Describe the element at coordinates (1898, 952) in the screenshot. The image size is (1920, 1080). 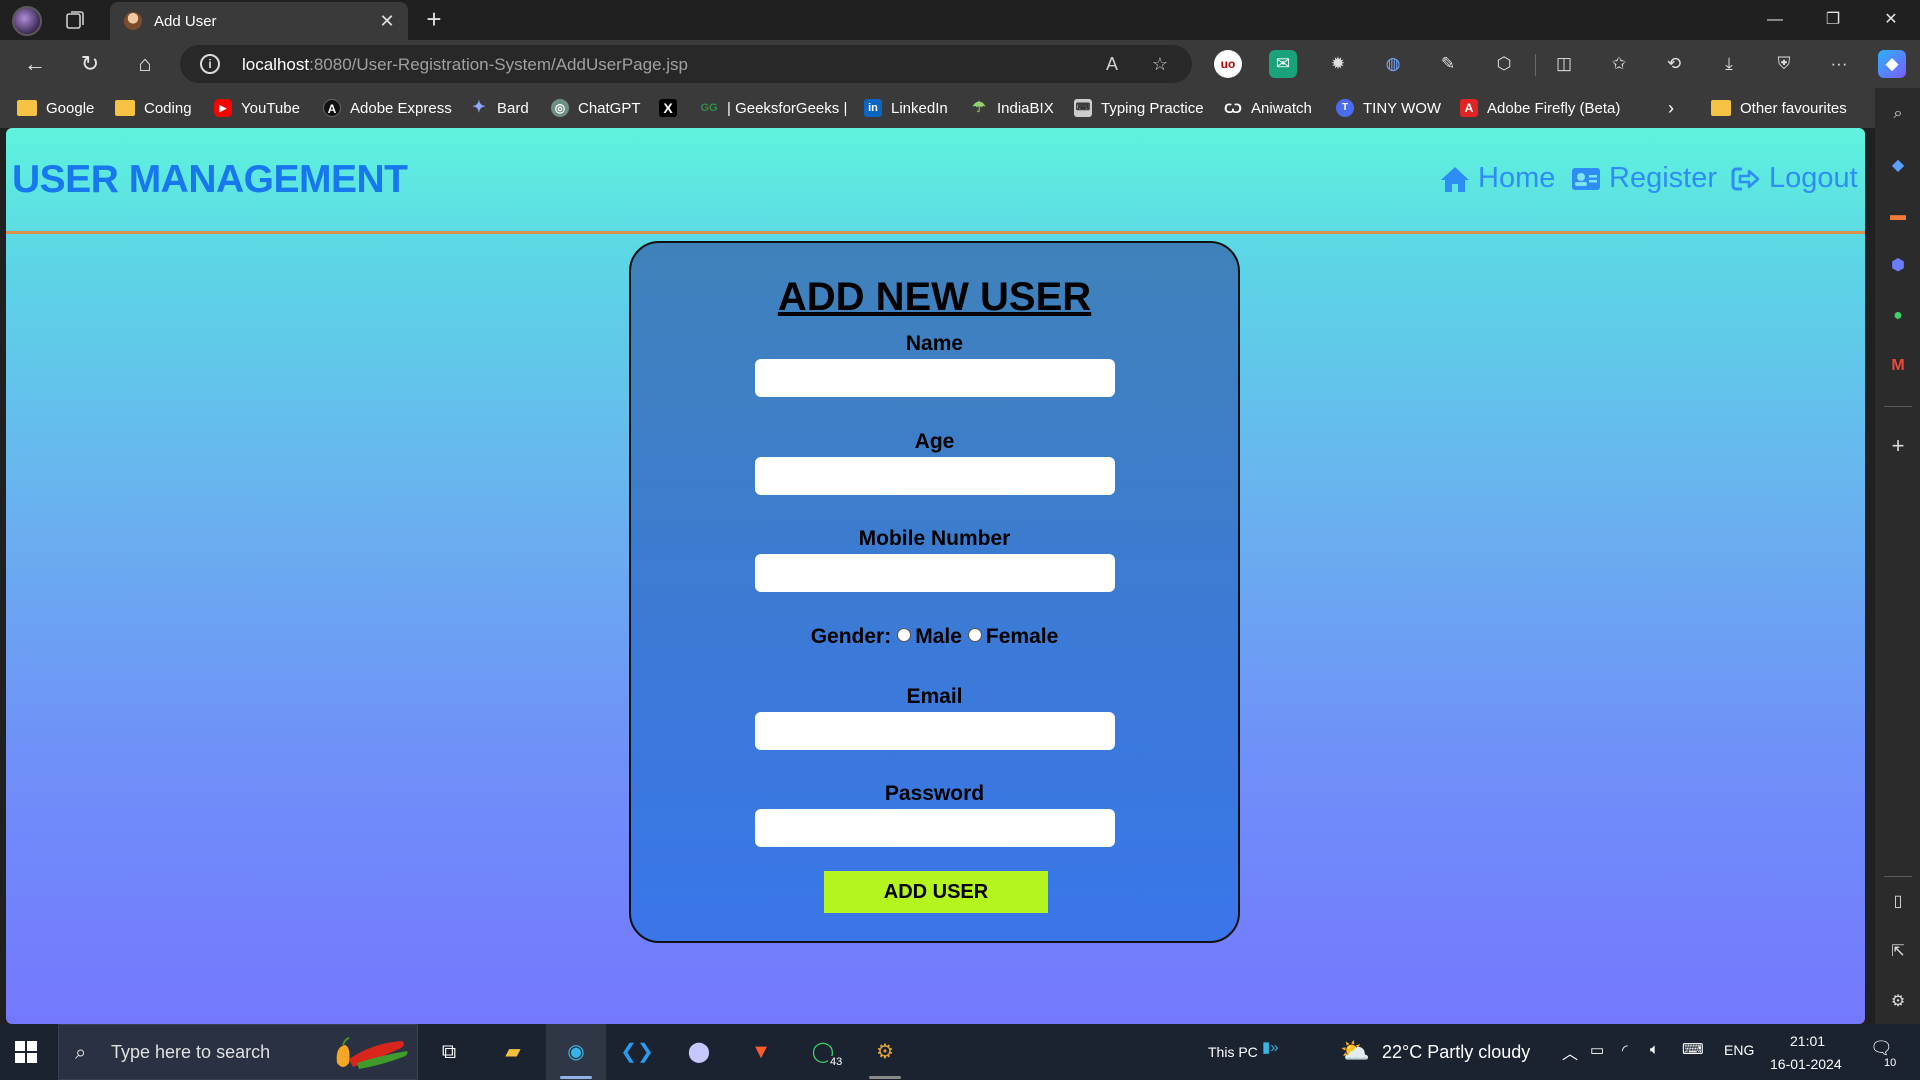
I see `open-external-icon: ⇱` at that location.